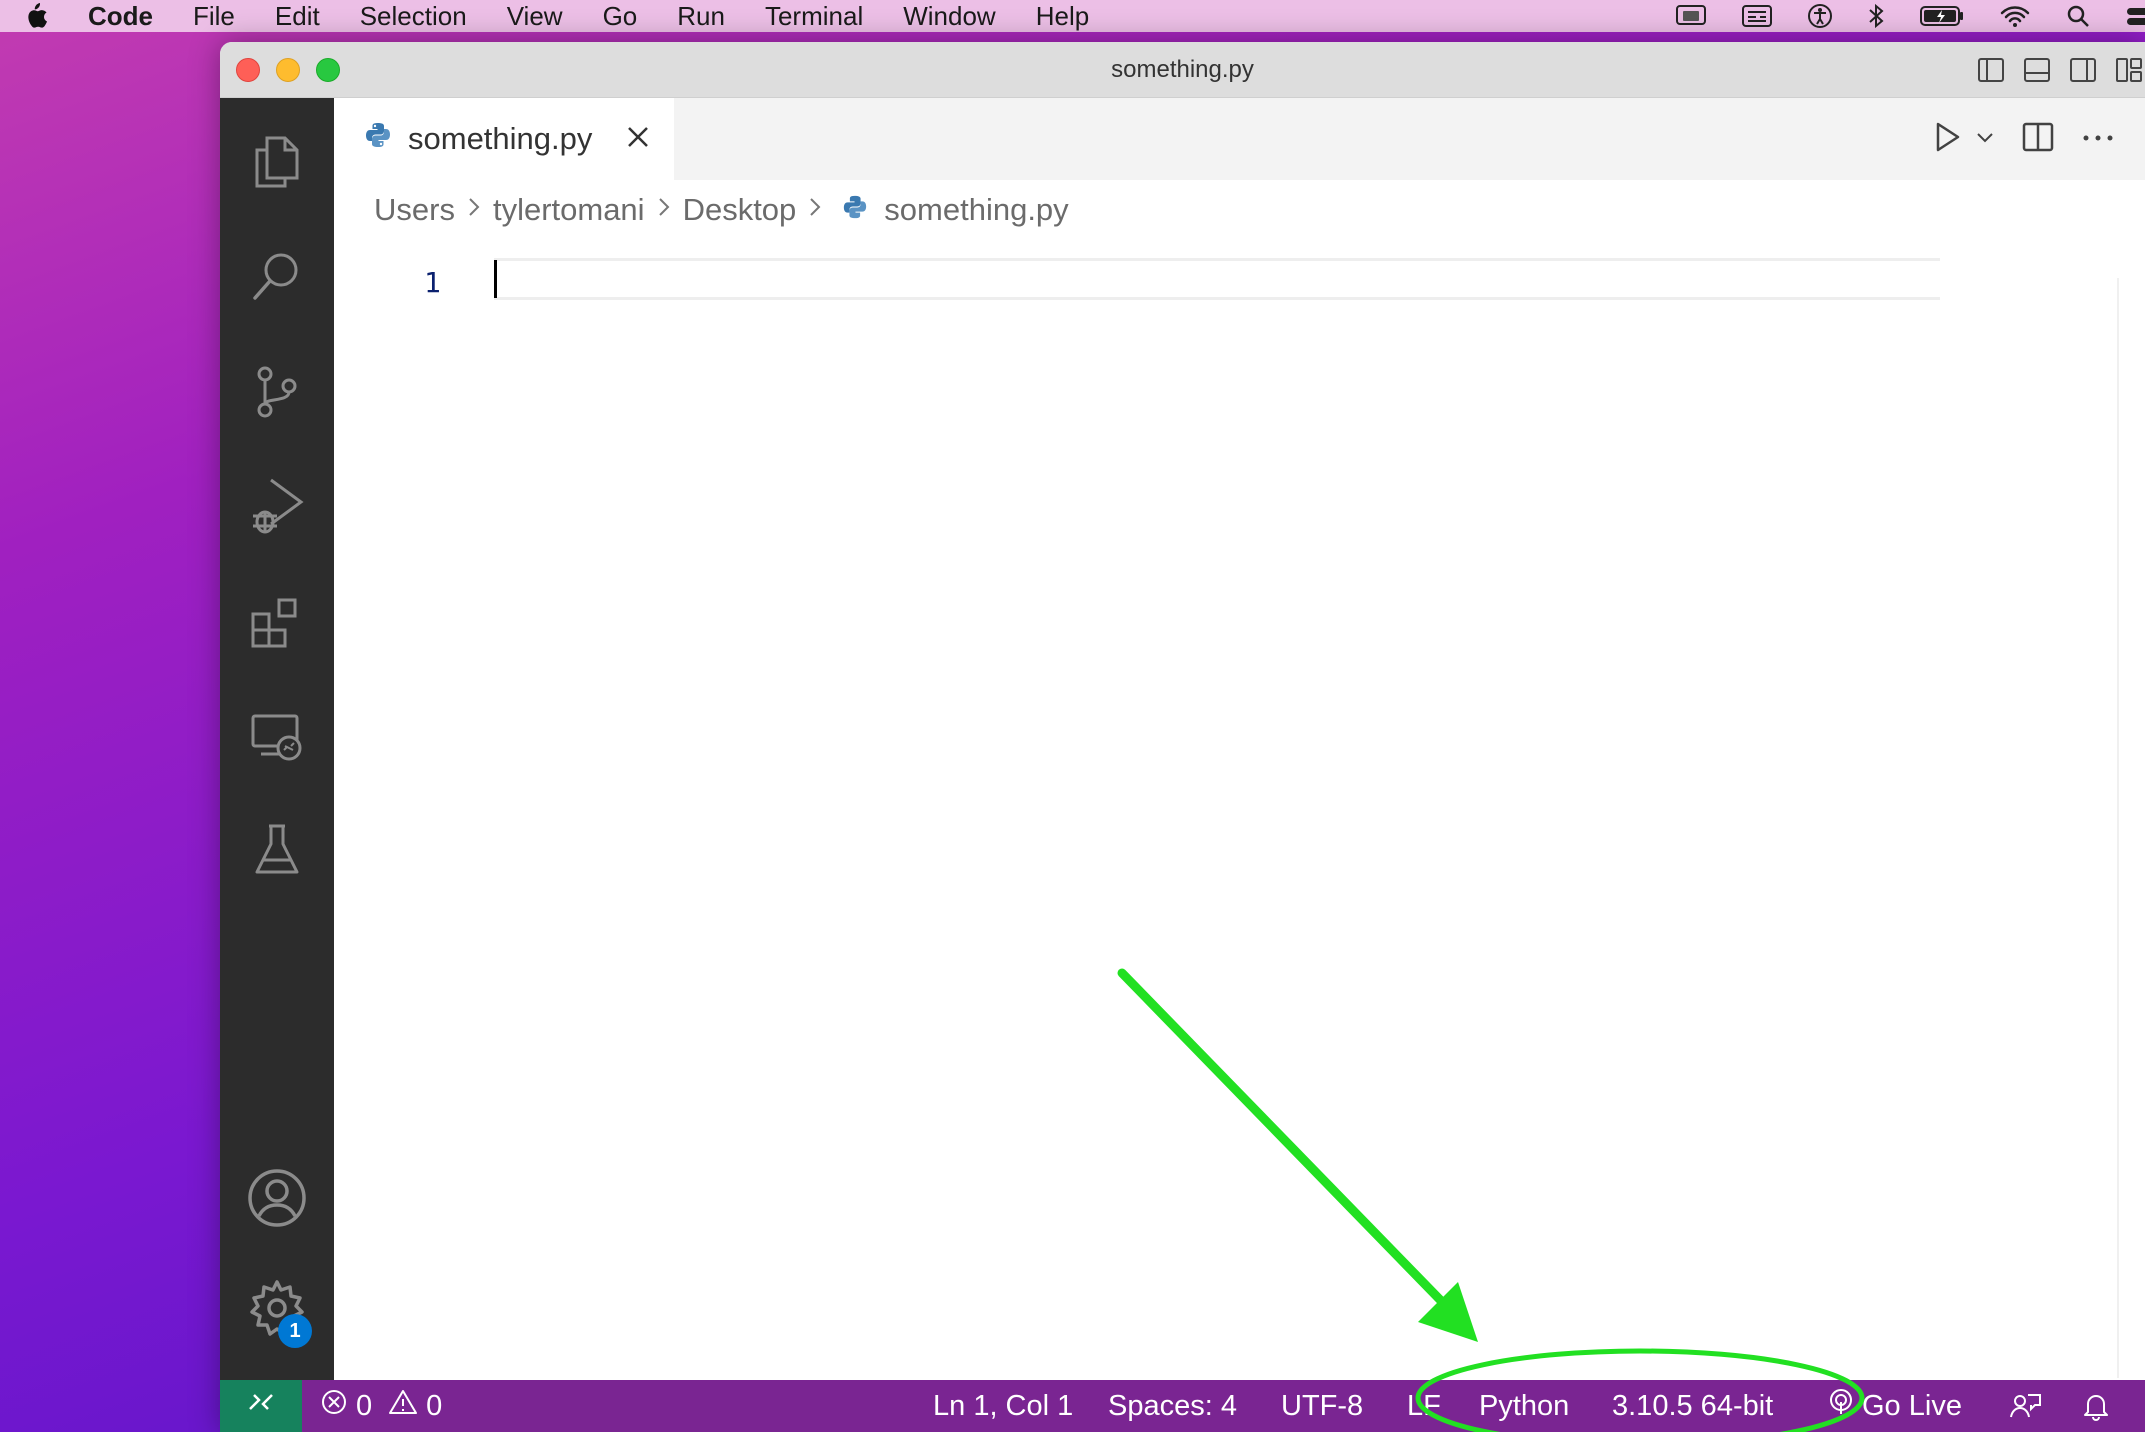 This screenshot has width=2145, height=1432. I want to click on remote-indicator, so click(261, 1406).